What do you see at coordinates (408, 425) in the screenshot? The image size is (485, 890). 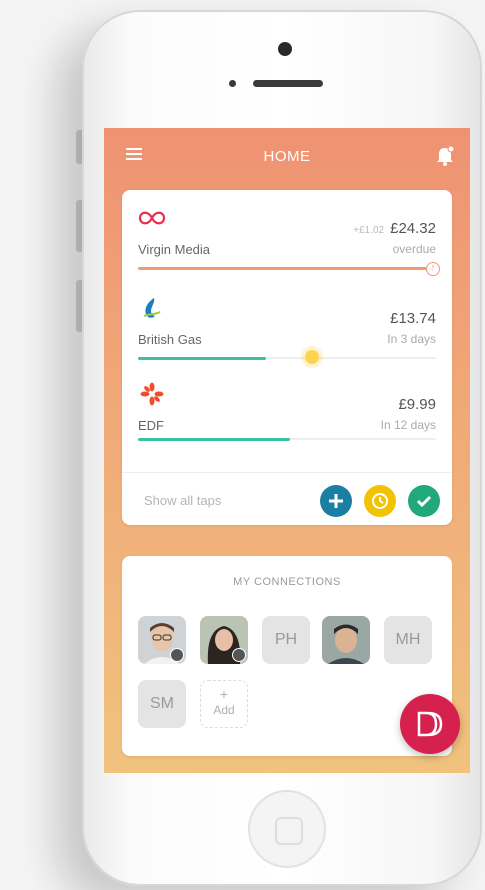 I see `bill-due-status: In 12 days` at bounding box center [408, 425].